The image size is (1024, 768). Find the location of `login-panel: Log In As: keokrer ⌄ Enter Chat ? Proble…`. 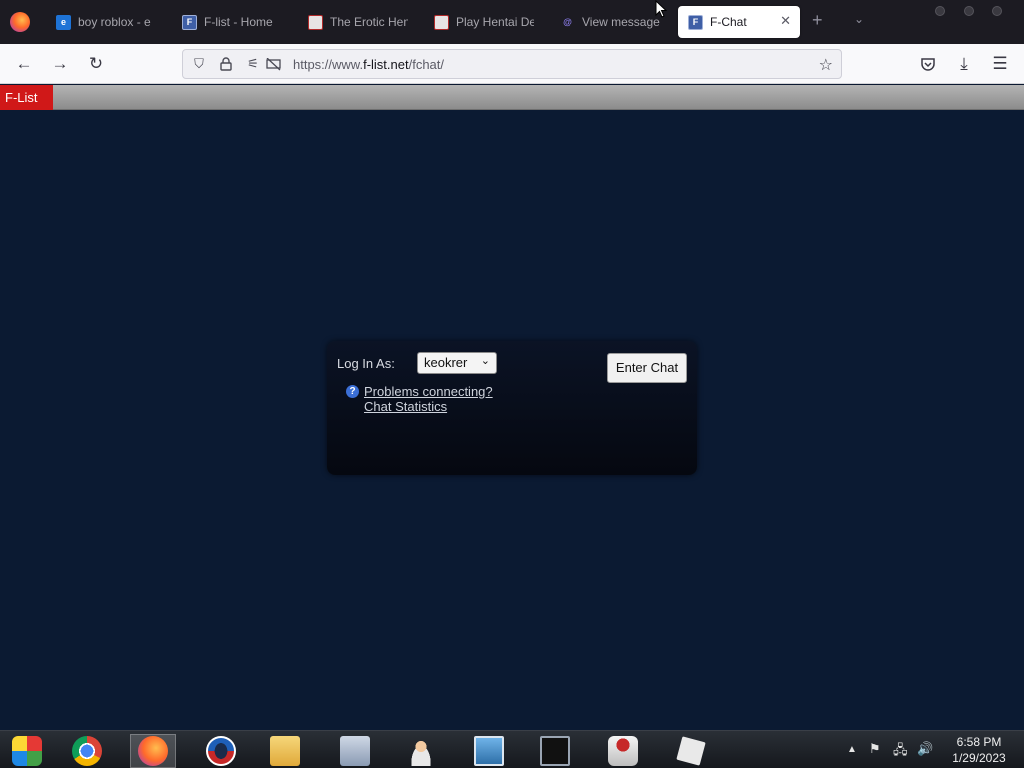

login-panel: Log In As: keokrer ⌄ Enter Chat ? Proble… is located at coordinates (512, 408).